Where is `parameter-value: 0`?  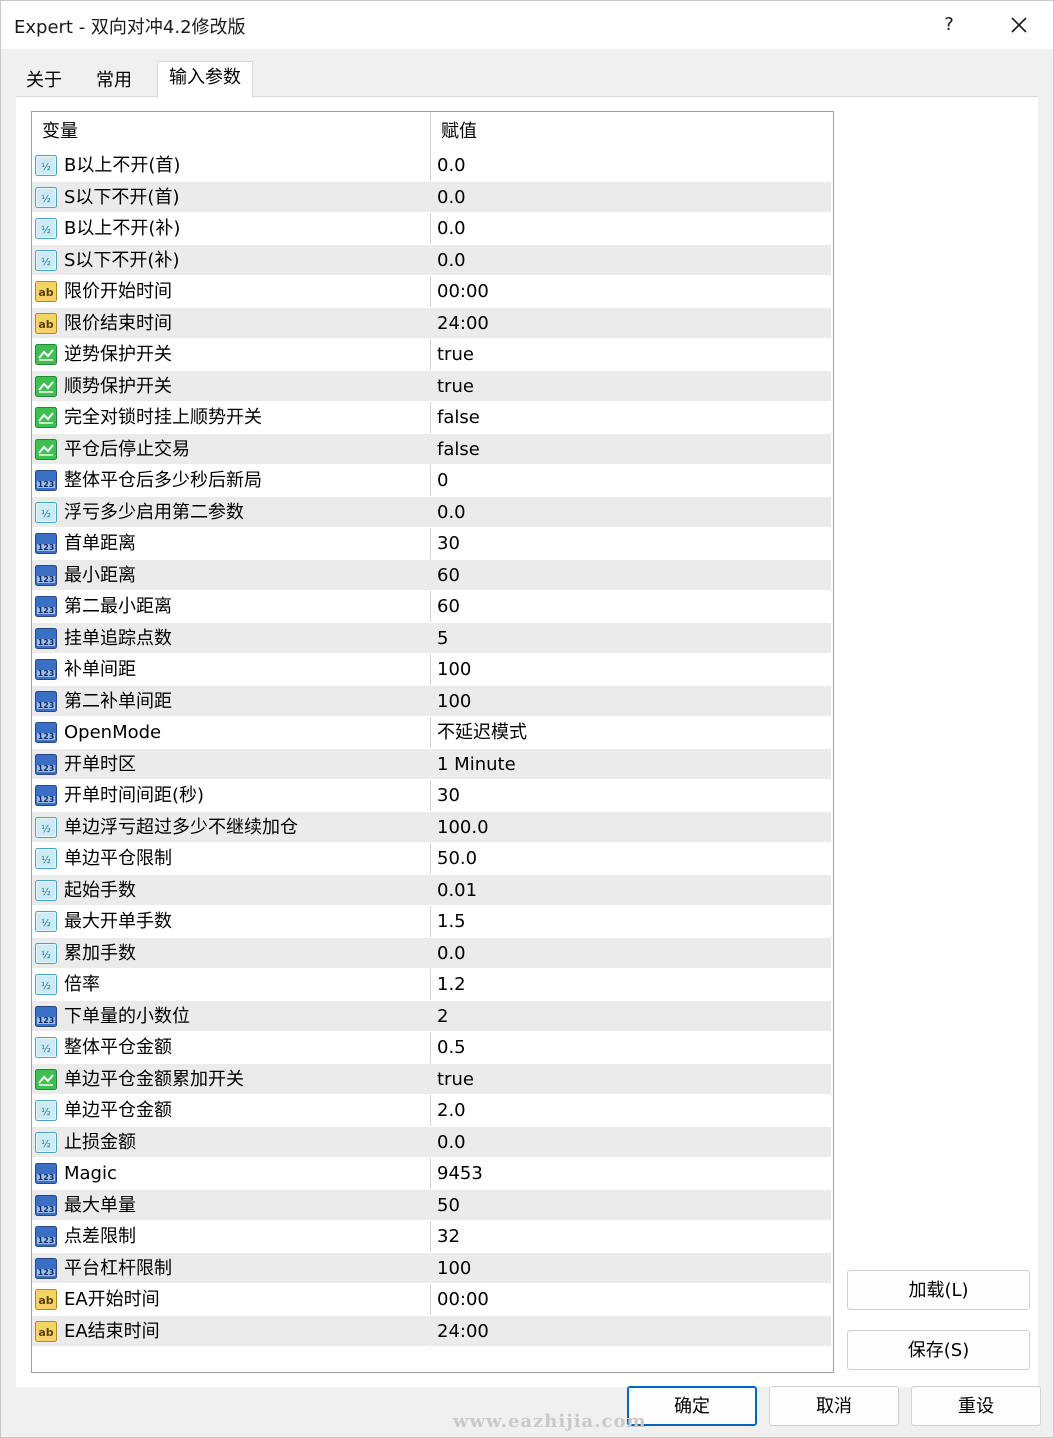
parameter-value: 0 is located at coordinates (442, 480).